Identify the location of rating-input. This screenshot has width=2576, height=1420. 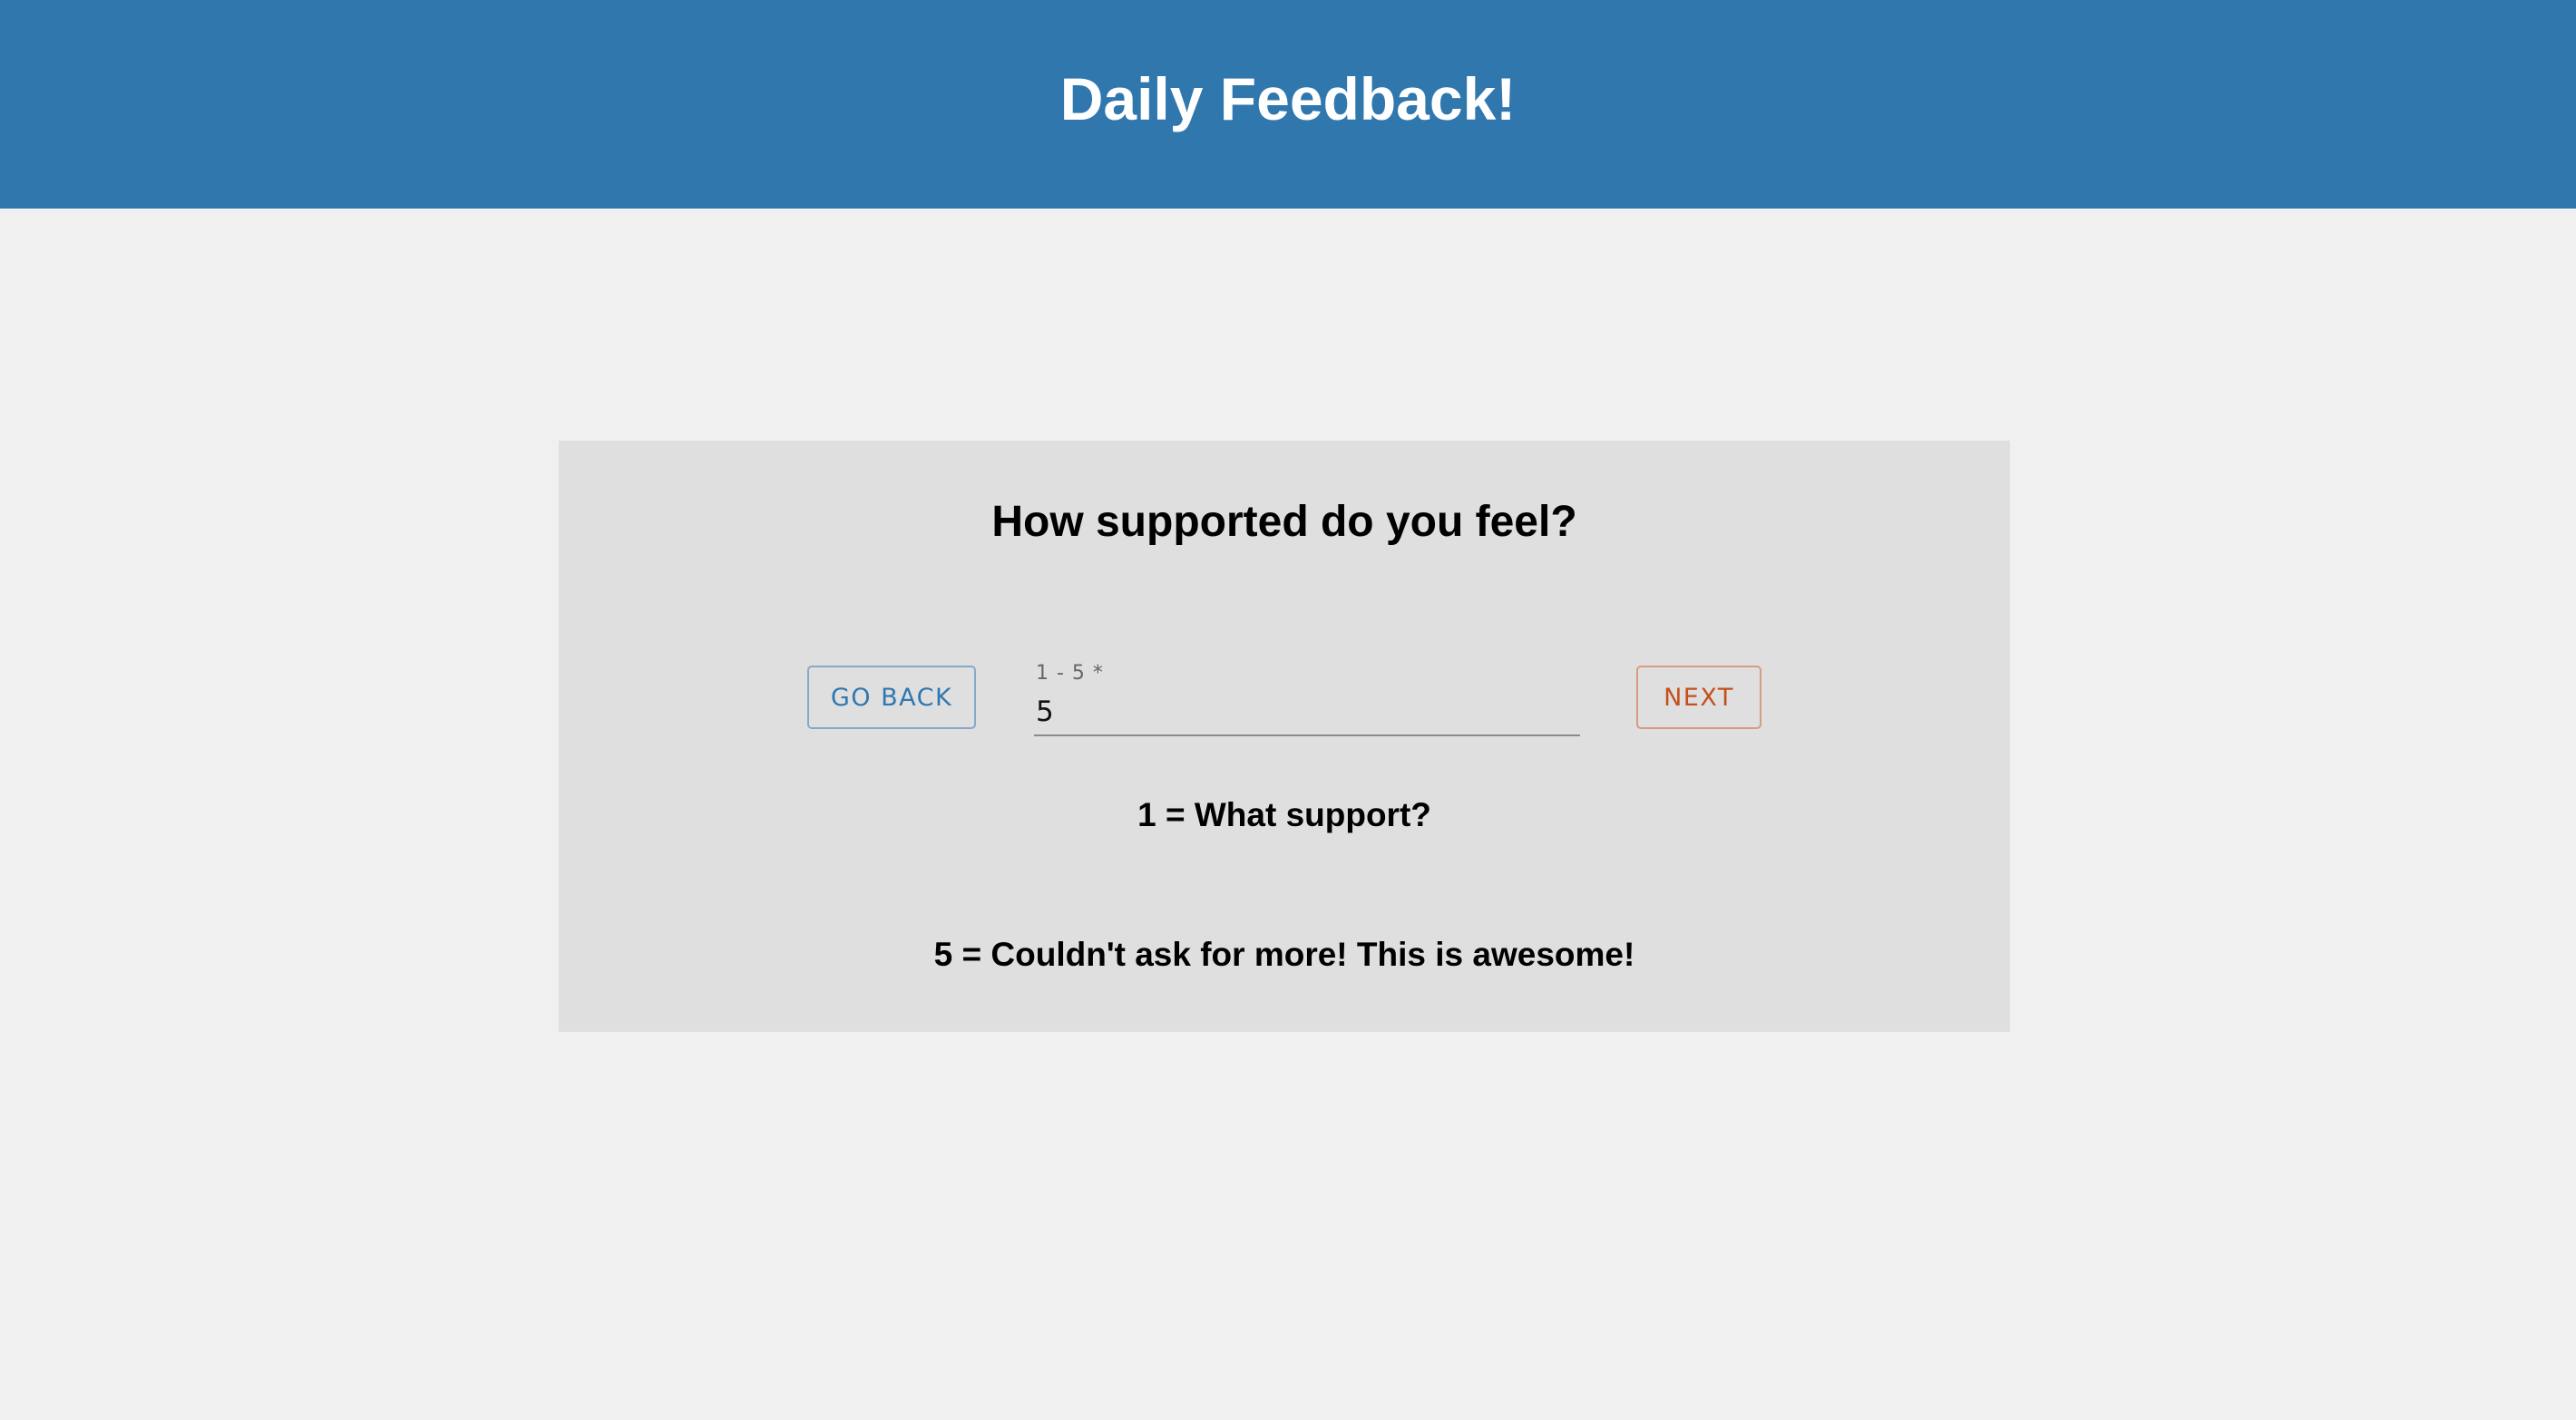
(1307, 712).